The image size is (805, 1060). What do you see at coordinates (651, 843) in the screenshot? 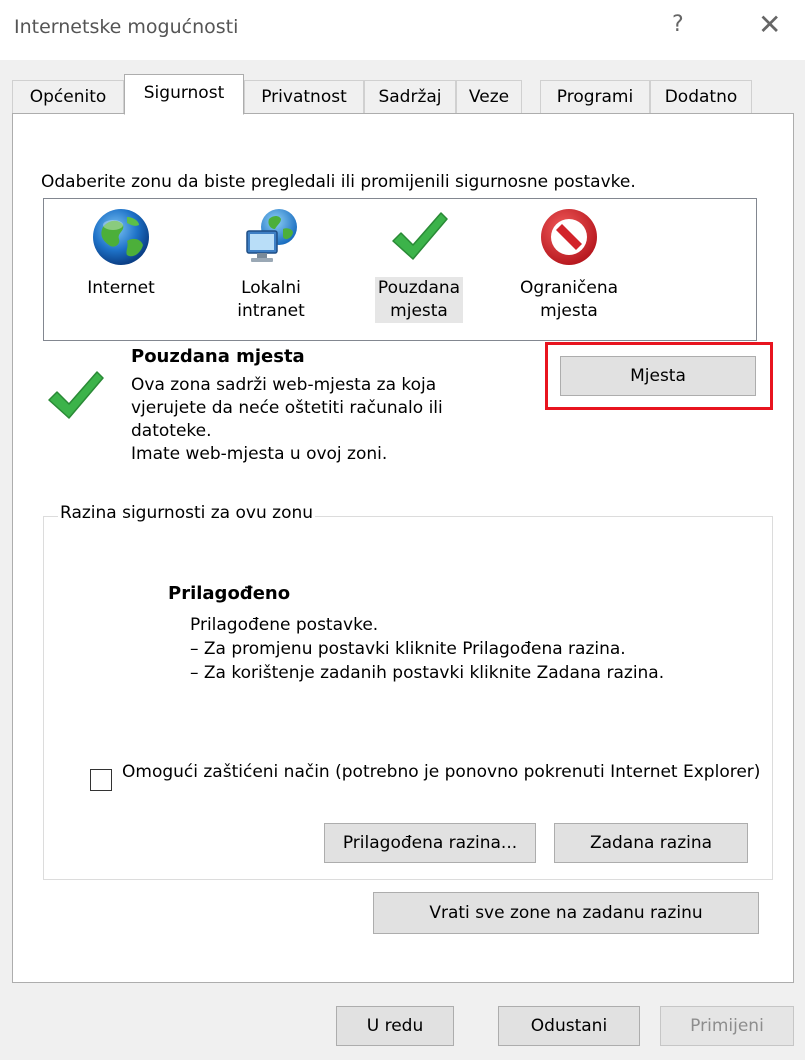
I see `default-level-button: Zadana razina` at bounding box center [651, 843].